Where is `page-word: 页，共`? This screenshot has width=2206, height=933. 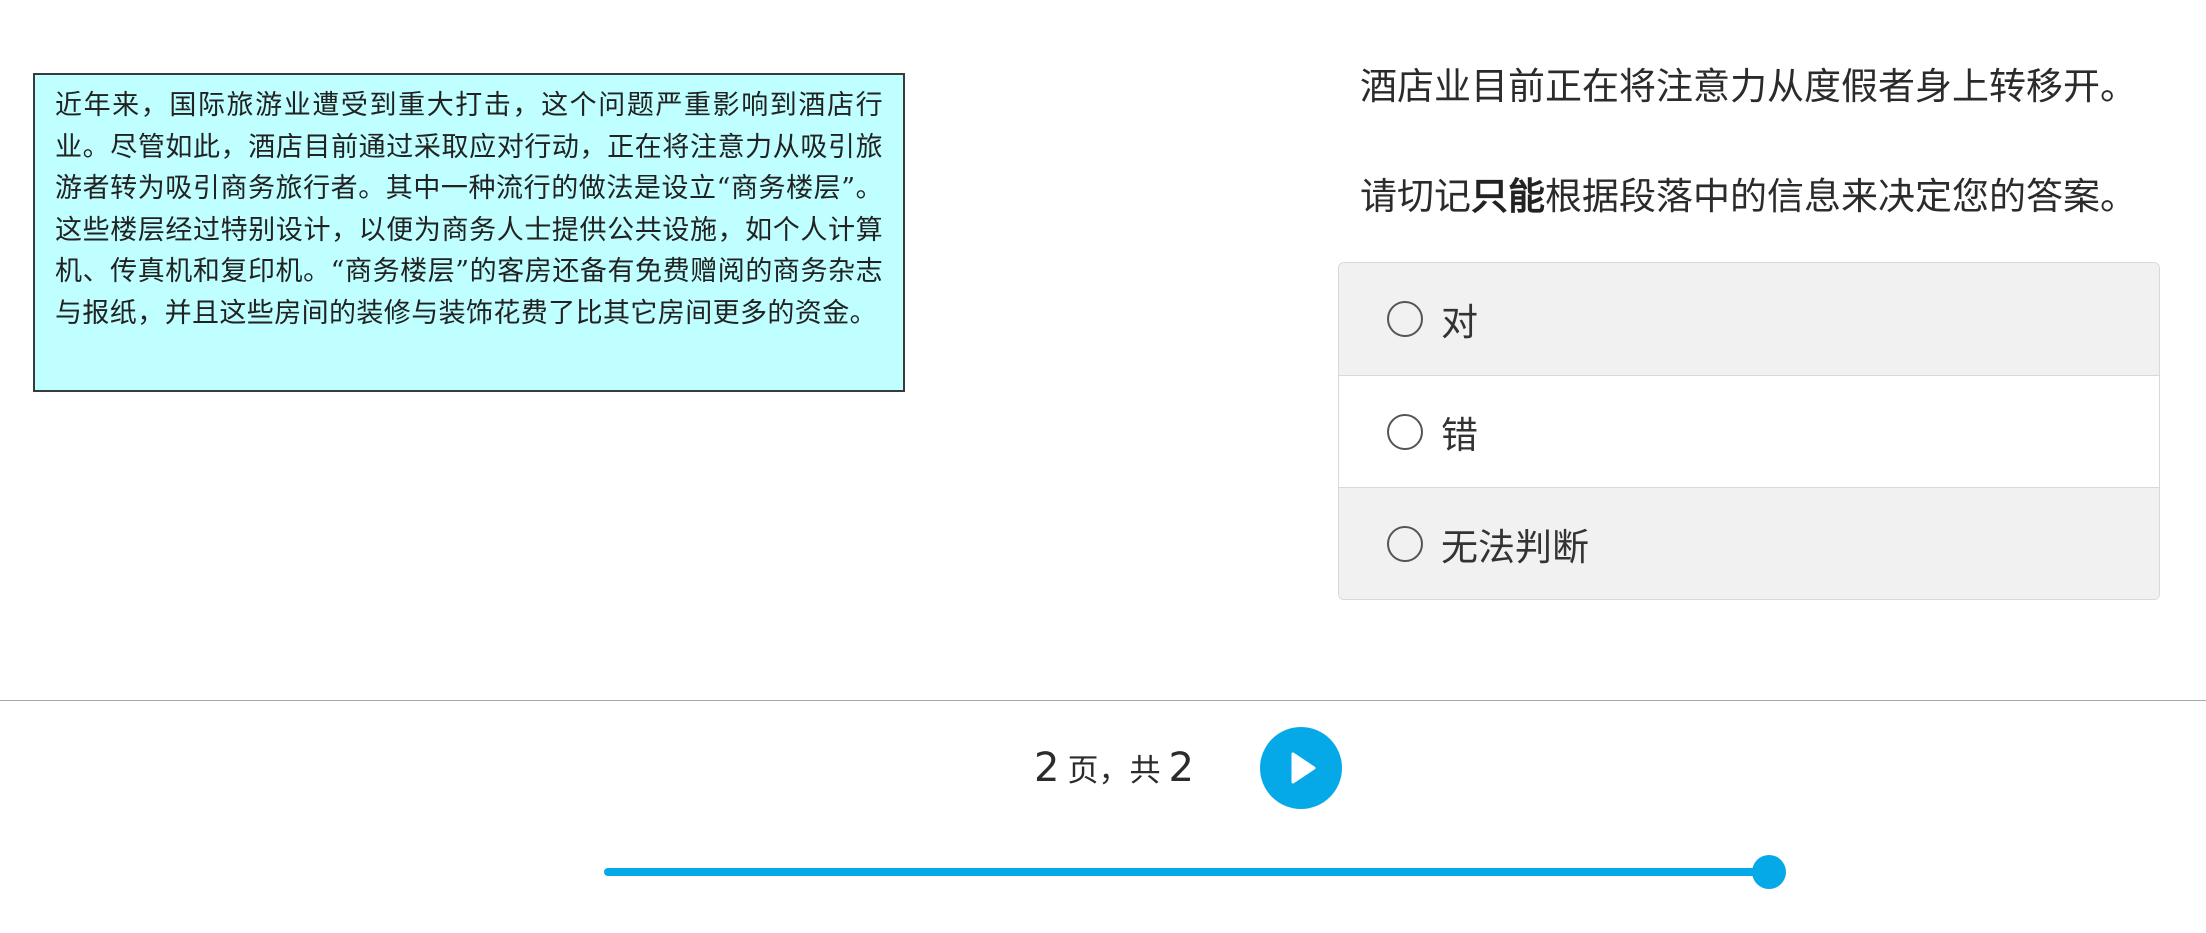 page-word: 页，共 is located at coordinates (1114, 771).